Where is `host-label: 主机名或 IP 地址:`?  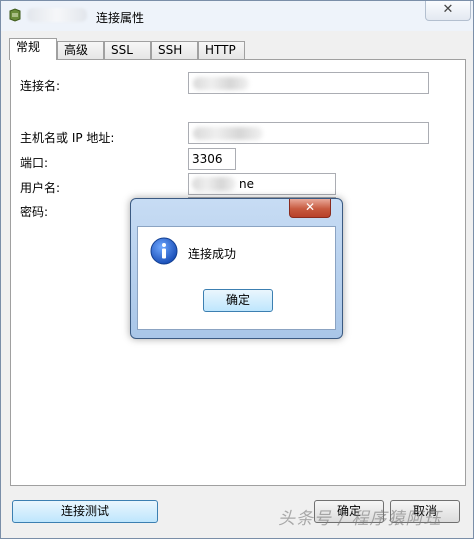 host-label: 主机名或 IP 地址: is located at coordinates (67, 138).